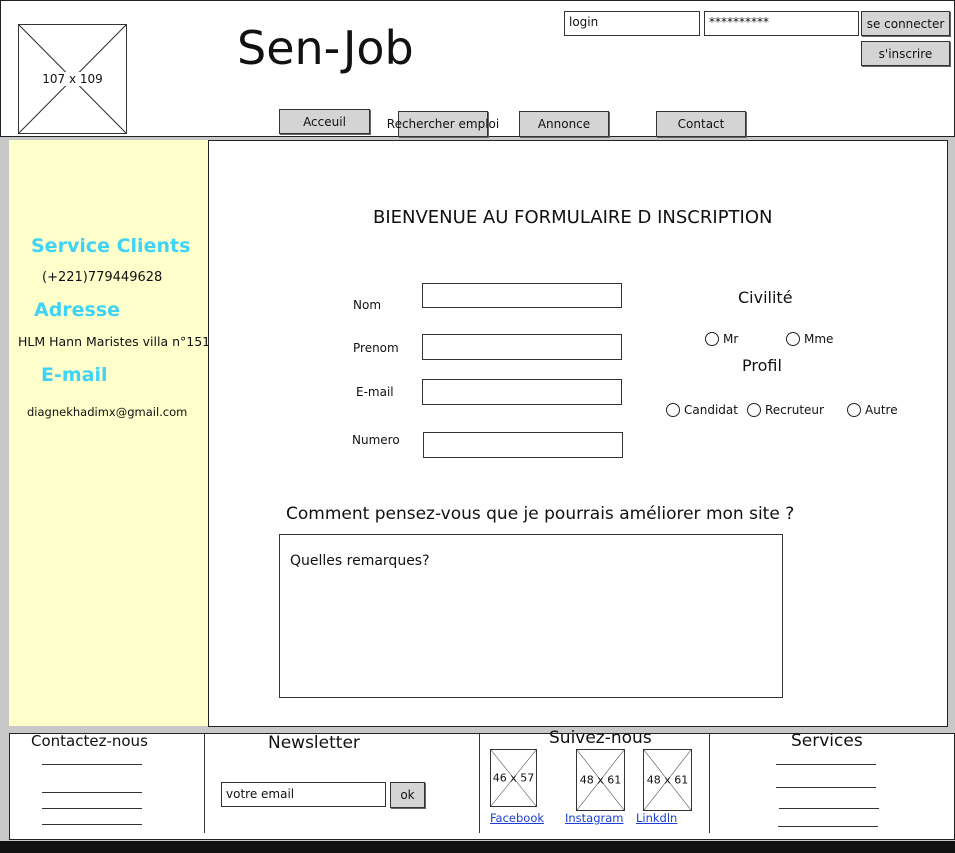 Image resolution: width=955 pixels, height=853 pixels. Describe the element at coordinates (407, 795) in the screenshot. I see `newsletter-ok-button: ok` at that location.